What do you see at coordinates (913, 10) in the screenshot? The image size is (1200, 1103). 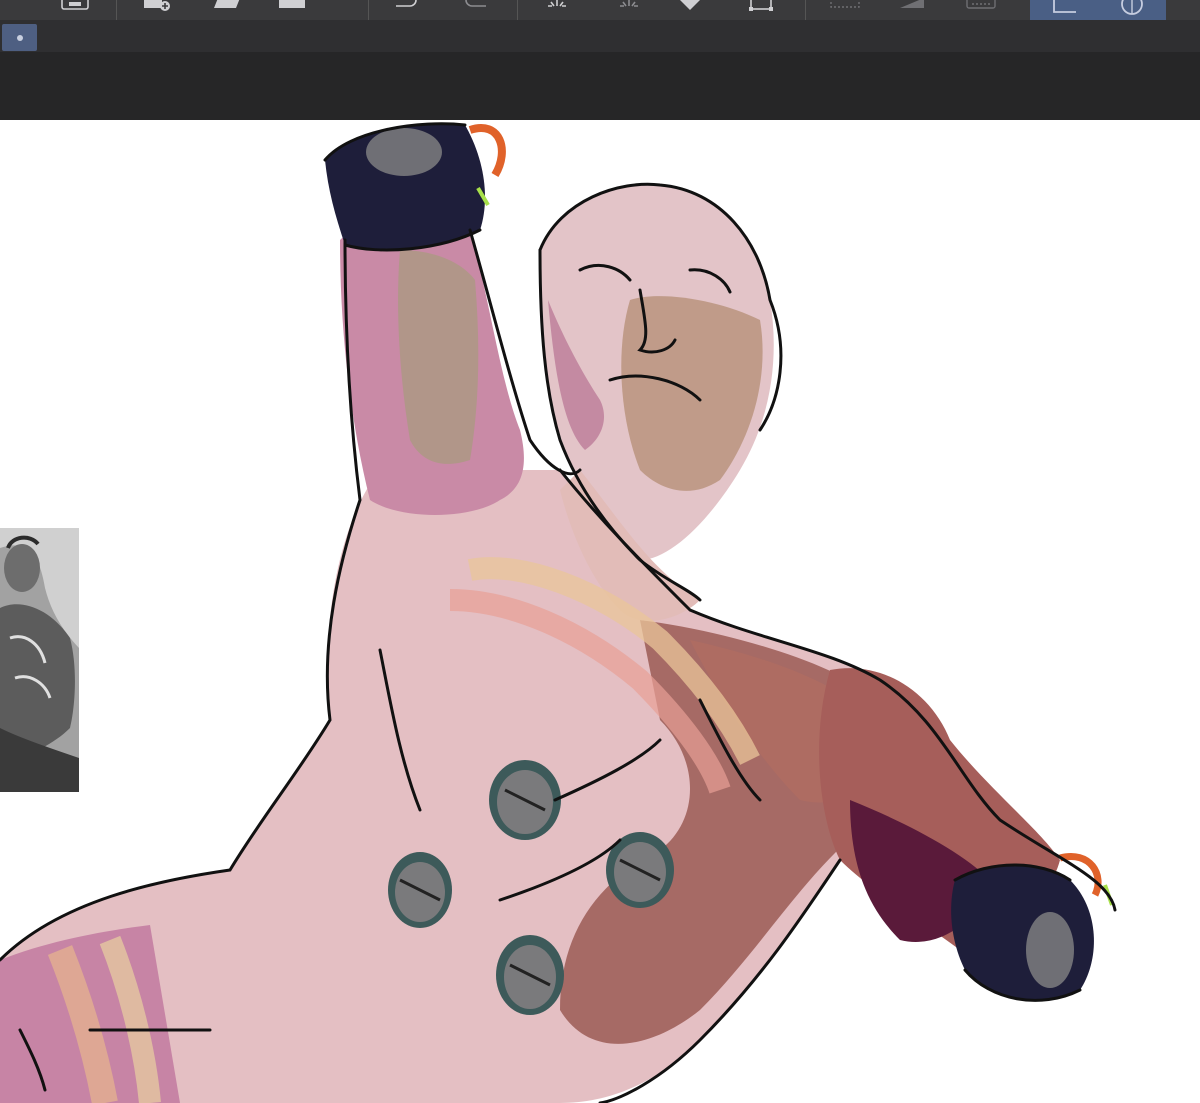 I see `invert-select-icon` at bounding box center [913, 10].